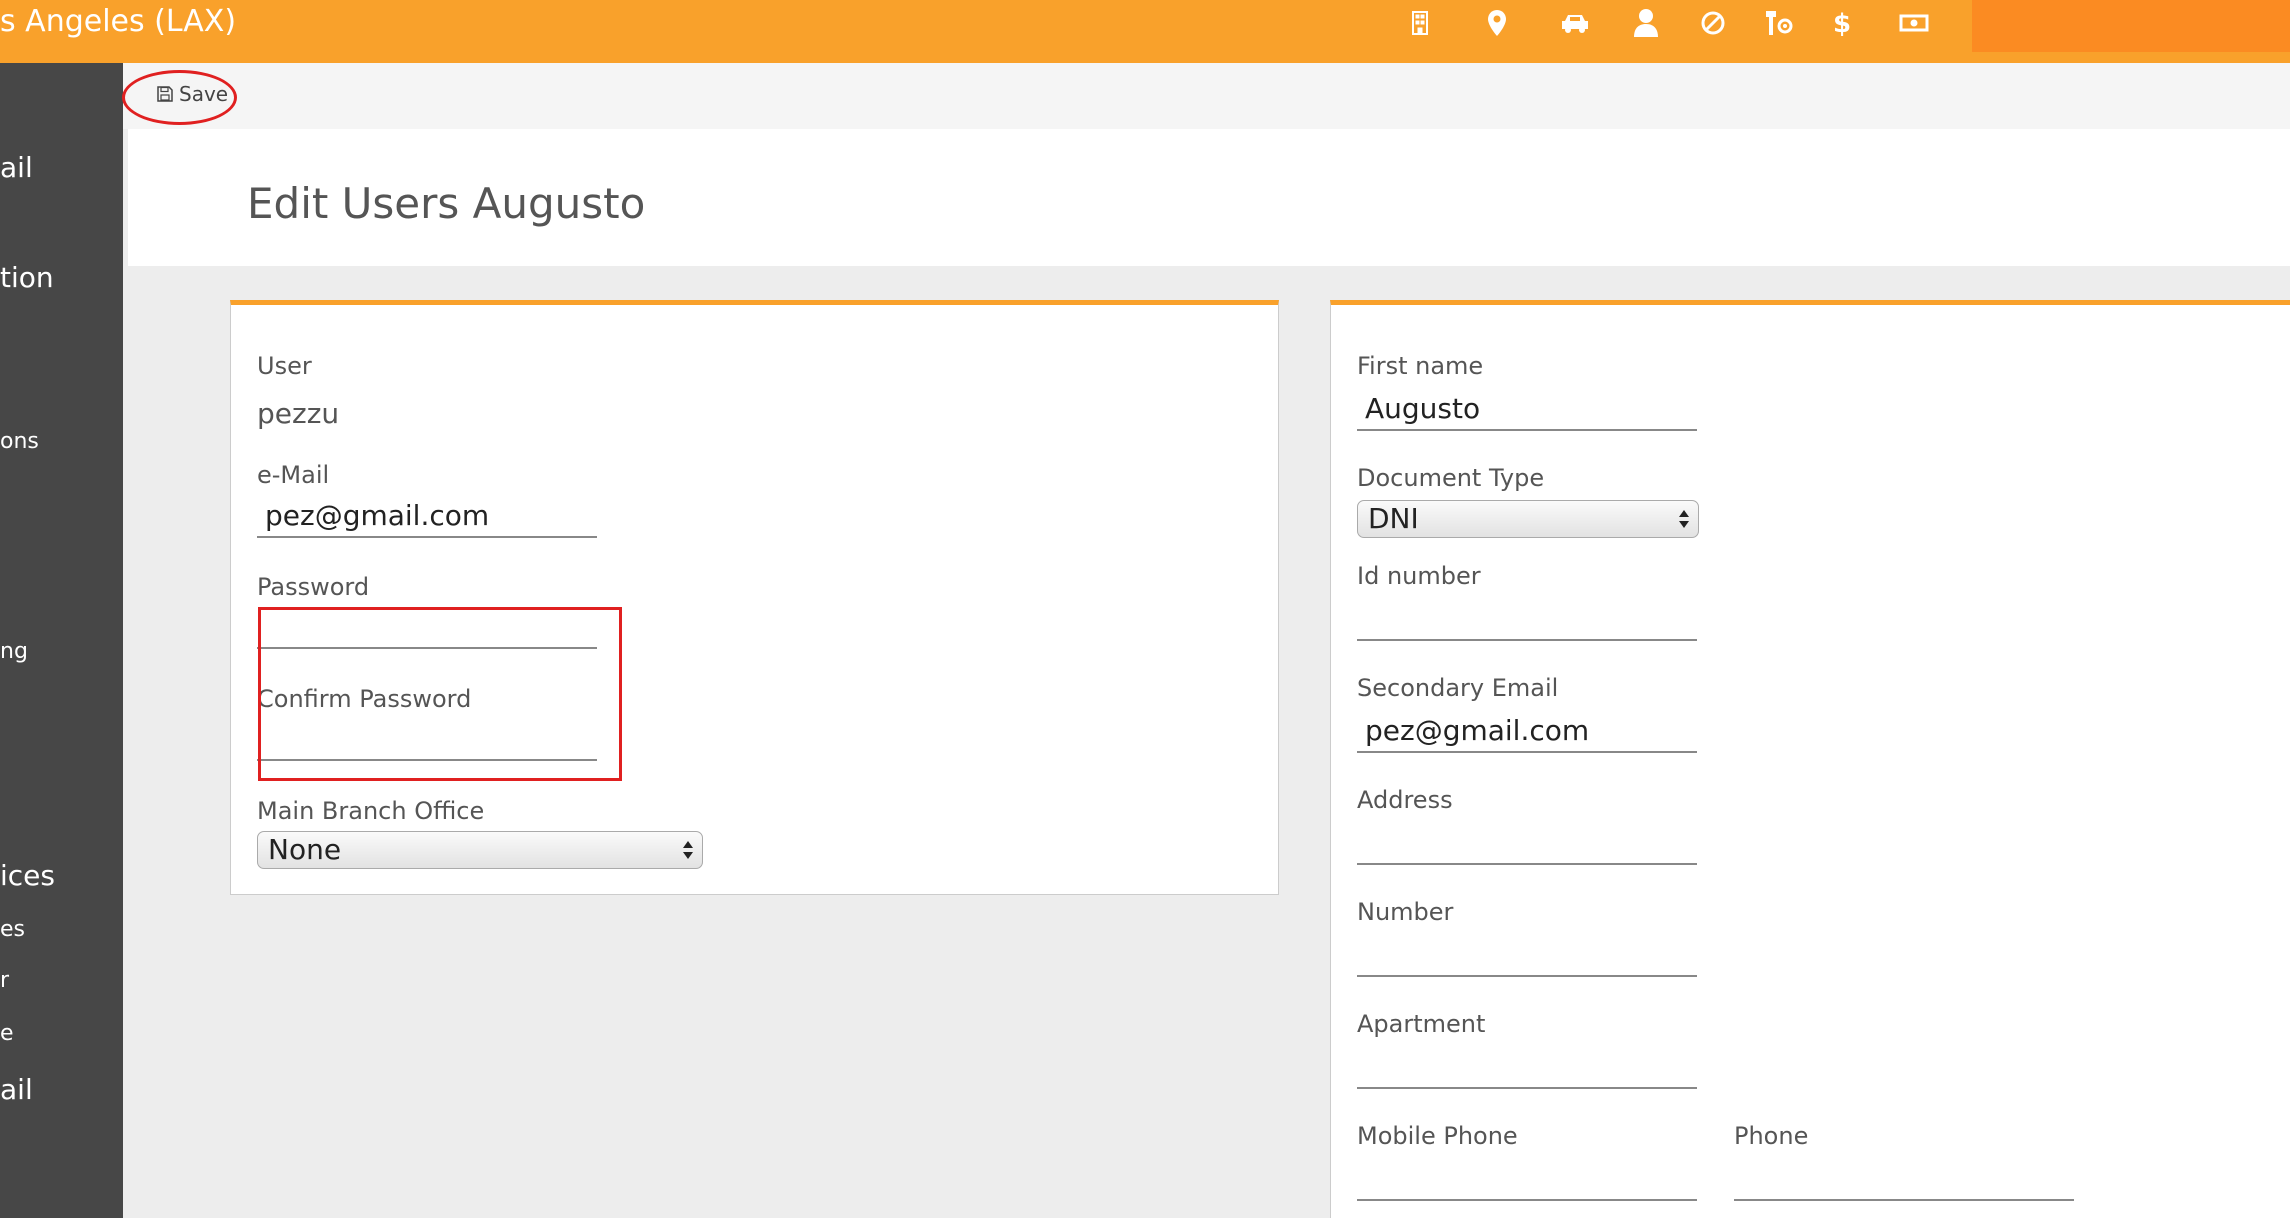 Image resolution: width=2290 pixels, height=1218 pixels. I want to click on number-label: Number, so click(1405, 912).